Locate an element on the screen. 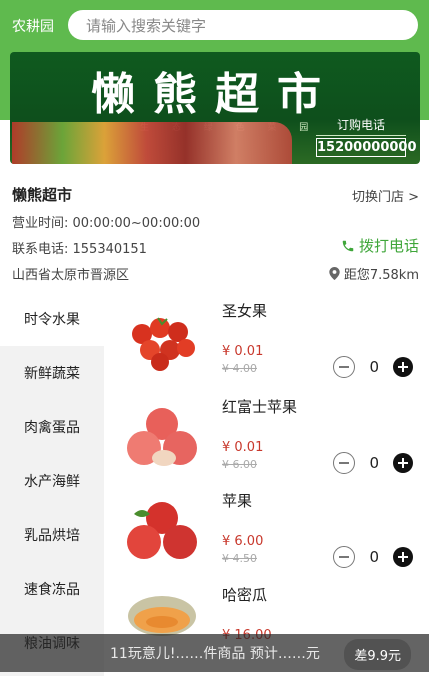 Image resolution: width=429 pixels, height=676 pixels. search-input: 请输入搜索关键字 is located at coordinates (243, 25).